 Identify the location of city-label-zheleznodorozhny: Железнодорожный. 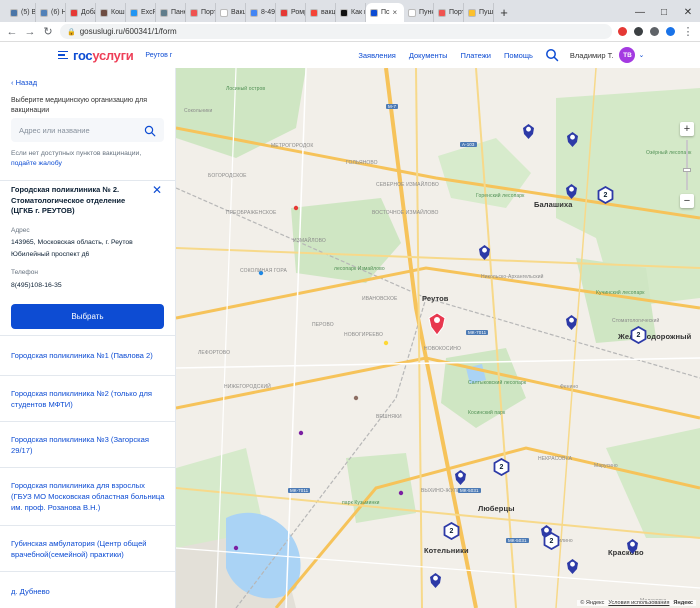
(655, 336).